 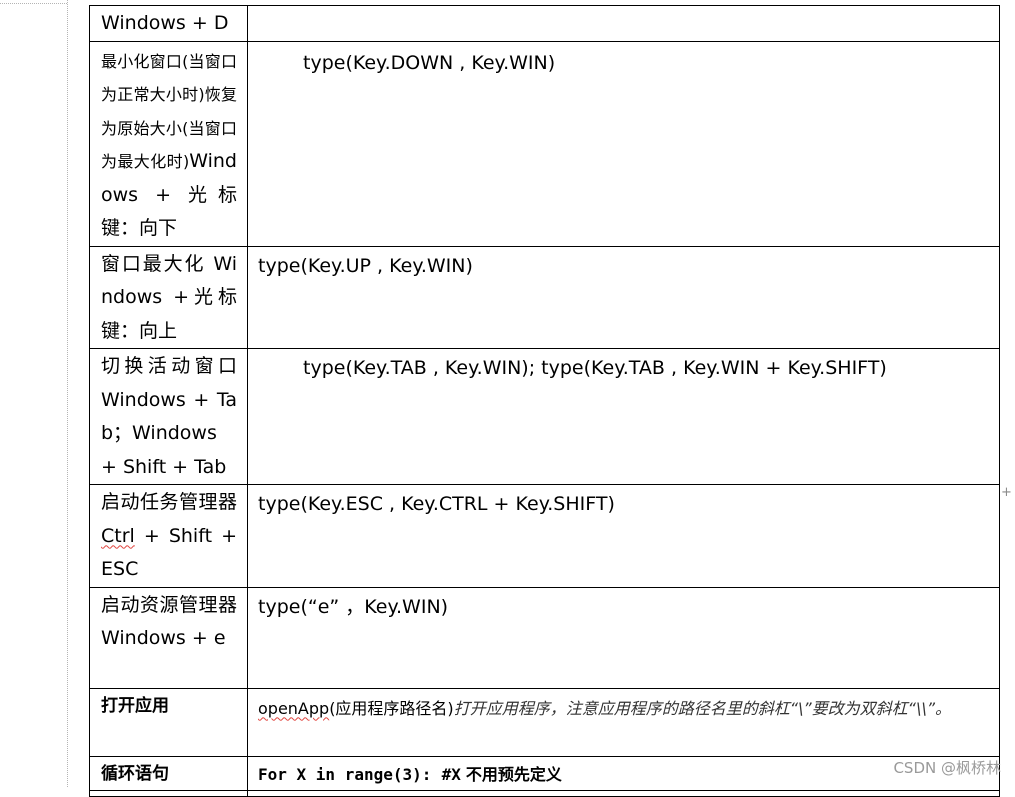 I want to click on shortcut-text: 启动任务管理器 Ctrl + Shift + ESC, so click(x=169, y=535).